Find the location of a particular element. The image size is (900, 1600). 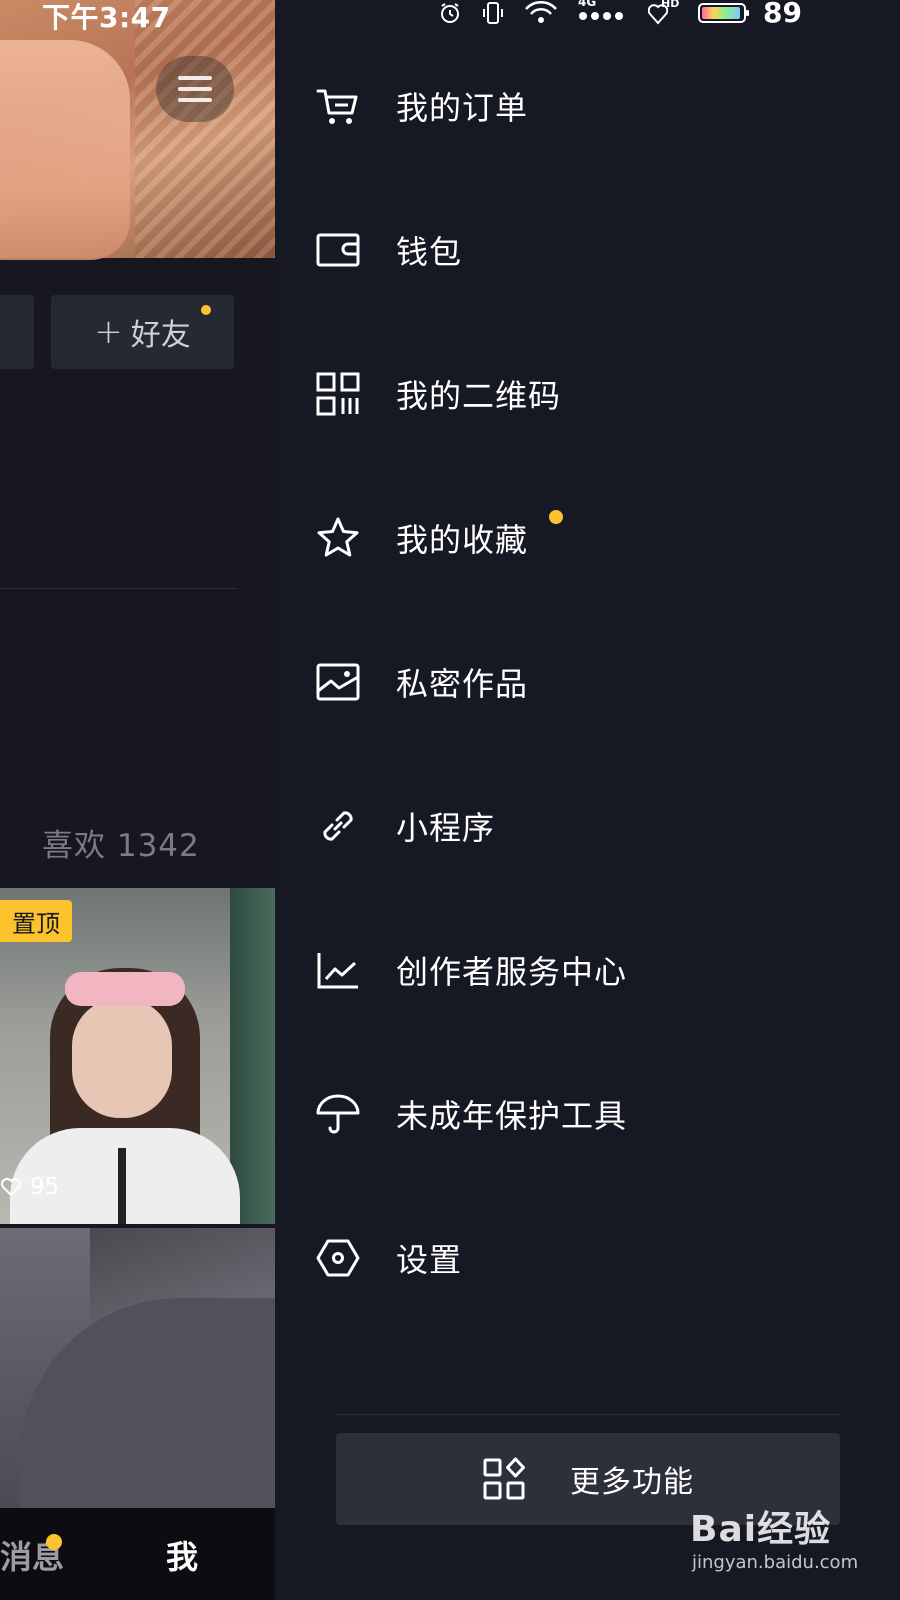

wifi-icon is located at coordinates (541, 12).